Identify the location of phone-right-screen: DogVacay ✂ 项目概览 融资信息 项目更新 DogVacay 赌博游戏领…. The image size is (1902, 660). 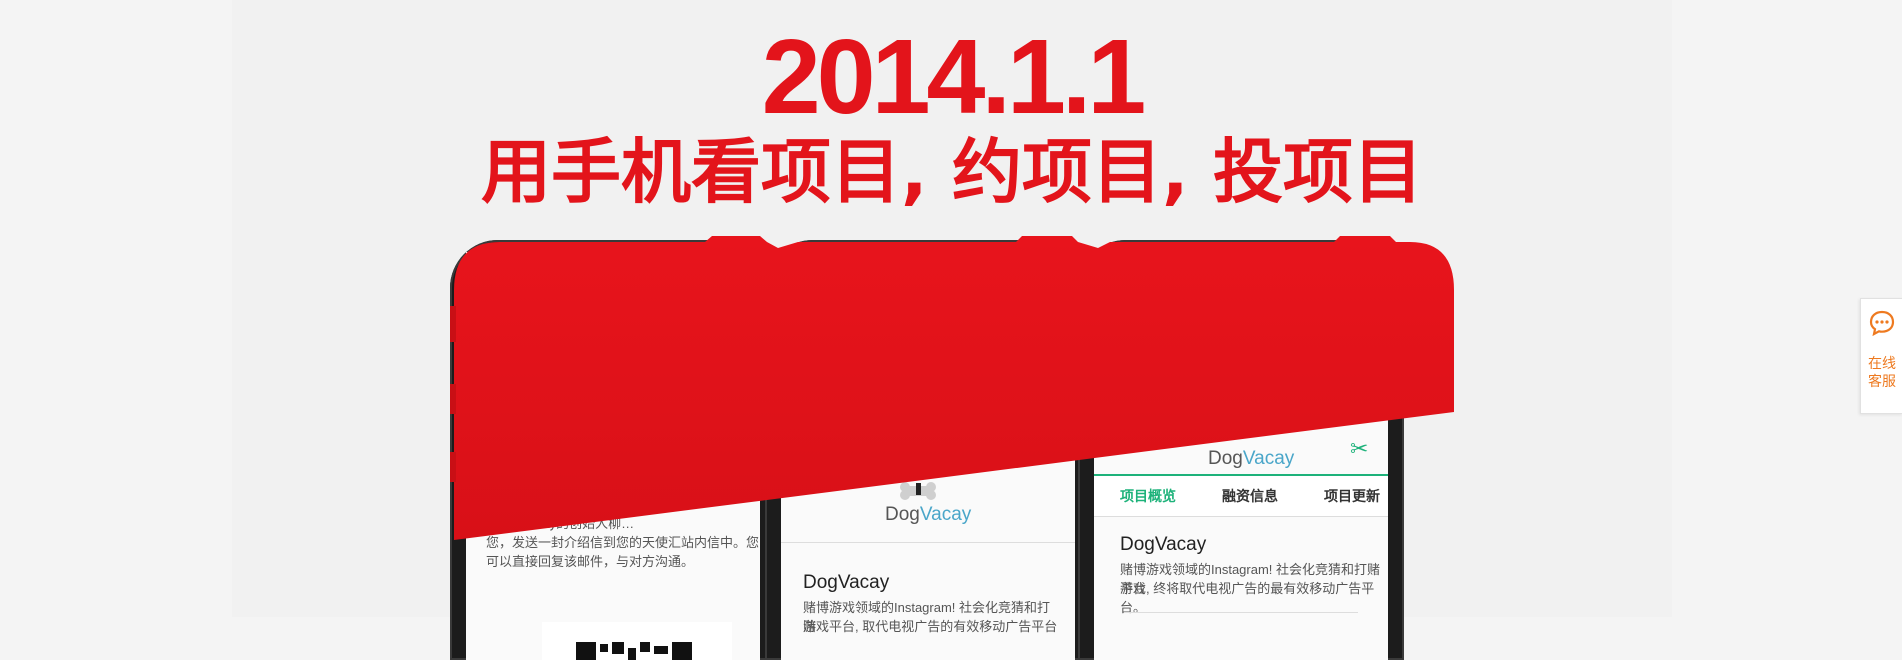
(1241, 456).